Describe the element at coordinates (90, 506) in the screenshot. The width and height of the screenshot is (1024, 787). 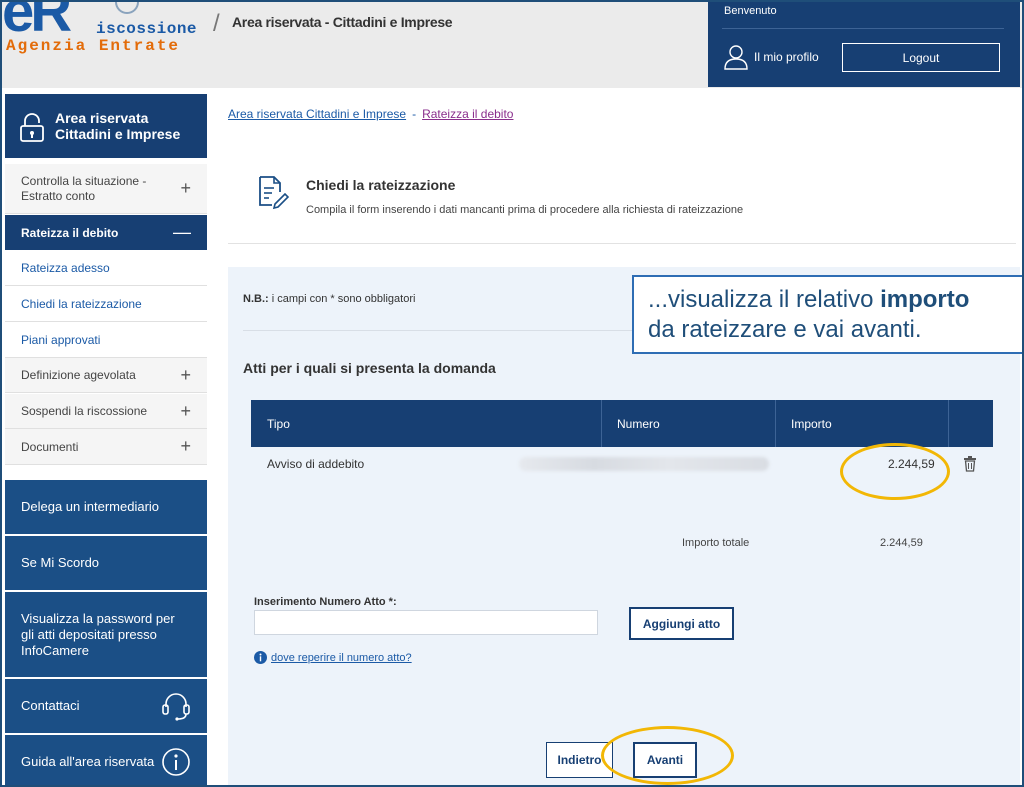
I see `sidebar-link-label: Delega un intermediario` at that location.